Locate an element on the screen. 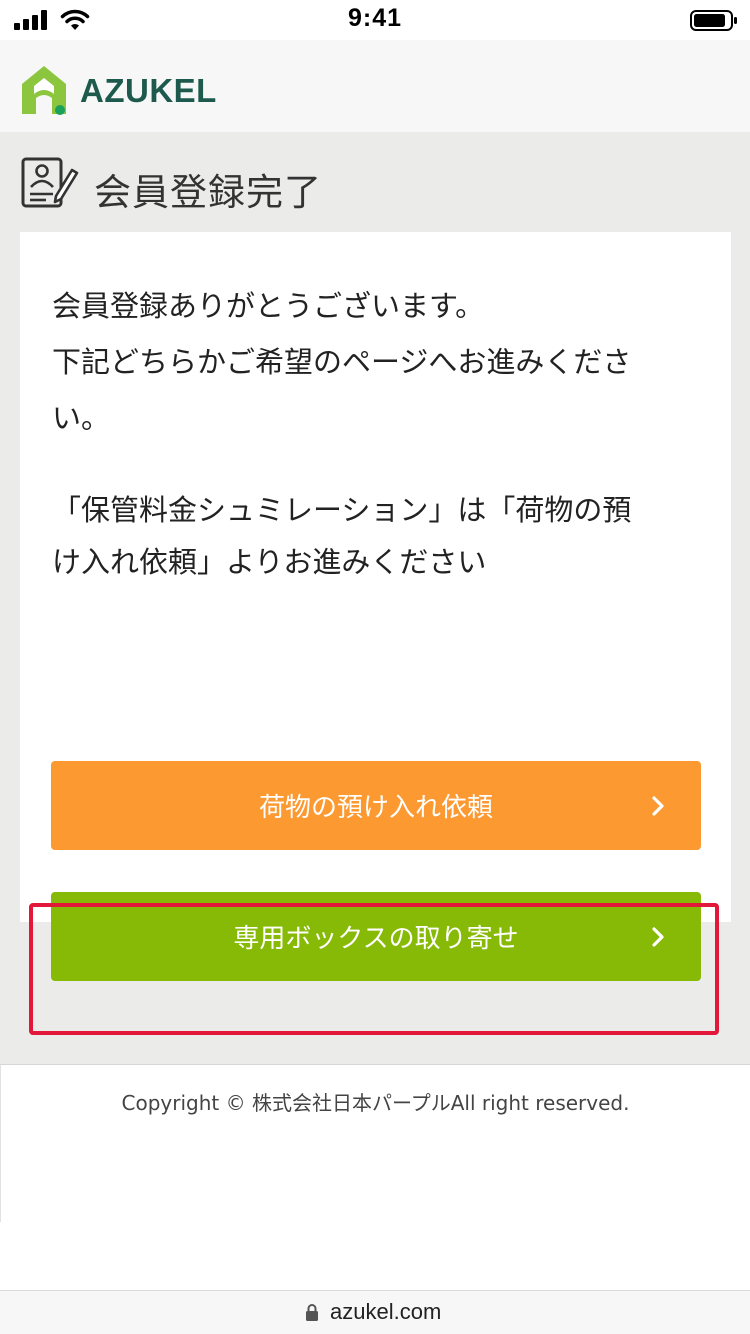 This screenshot has height=1334, width=750. order-box-button: 専用ボックスの取り寄せ is located at coordinates (376, 936).